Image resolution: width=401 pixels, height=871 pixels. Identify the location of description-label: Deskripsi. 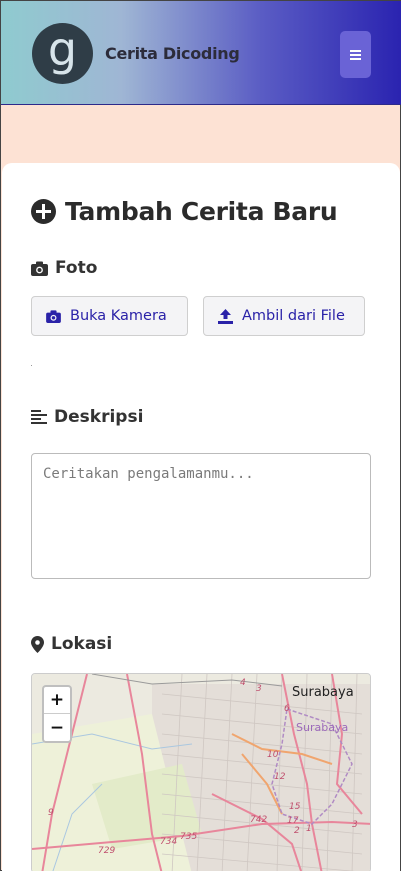
(87, 417).